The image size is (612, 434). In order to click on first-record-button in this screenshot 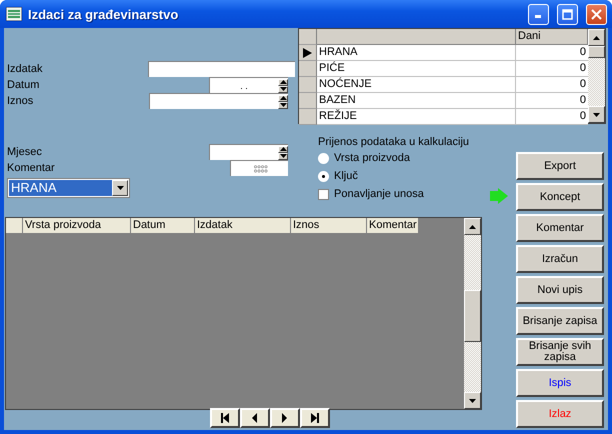, I will do `click(225, 418)`.